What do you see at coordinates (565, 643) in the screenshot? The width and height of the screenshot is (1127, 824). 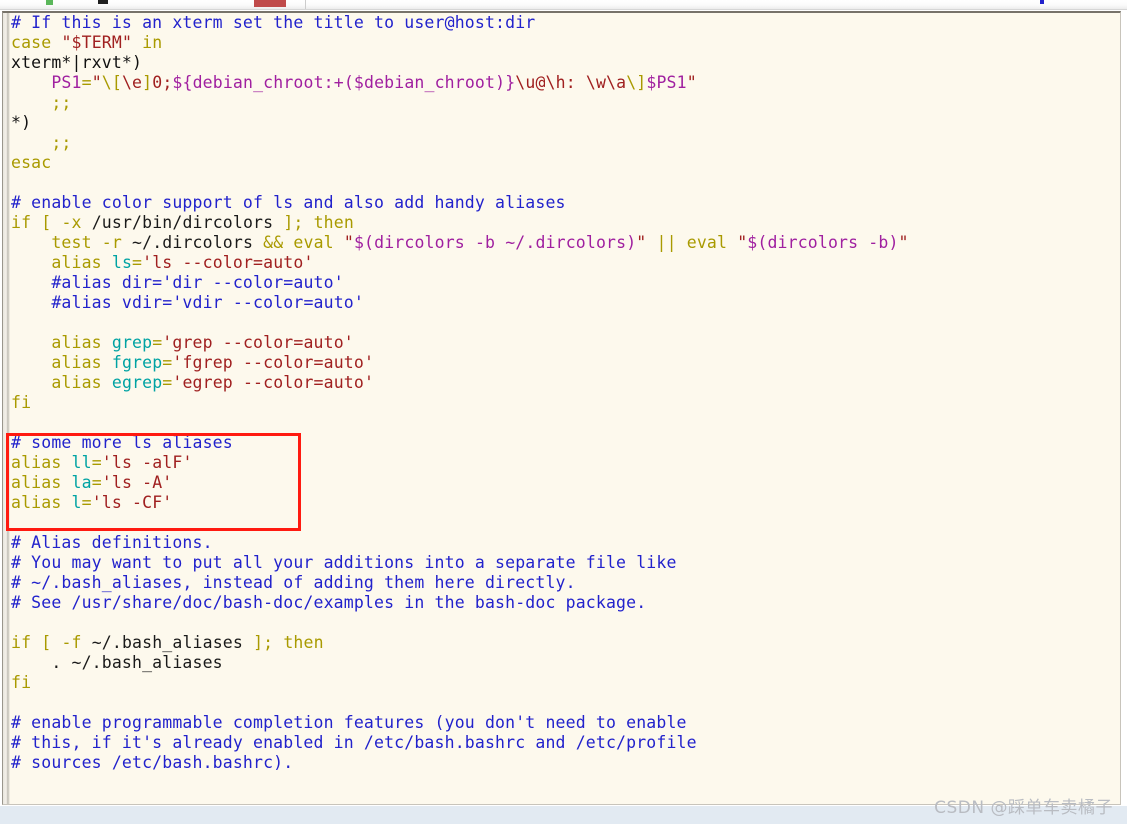 I see `code-line: if [ -f ~/.bash_aliases ]; then` at bounding box center [565, 643].